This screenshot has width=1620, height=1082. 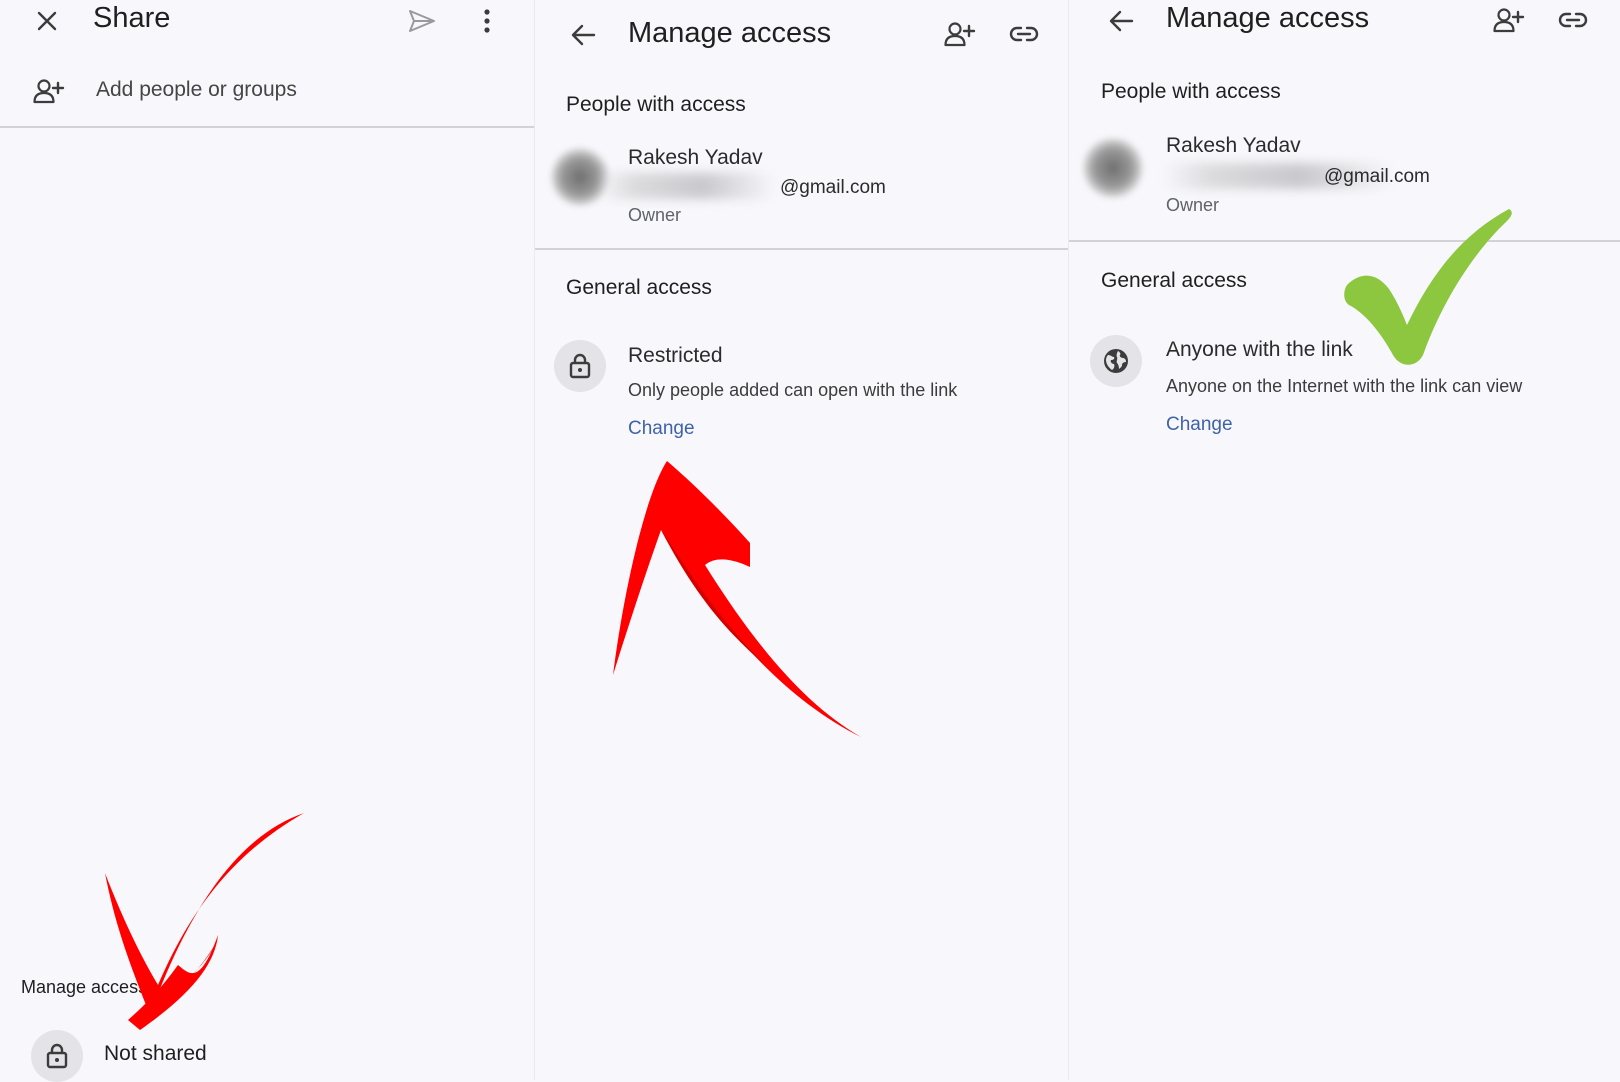 I want to click on avatar, so click(x=1113, y=168).